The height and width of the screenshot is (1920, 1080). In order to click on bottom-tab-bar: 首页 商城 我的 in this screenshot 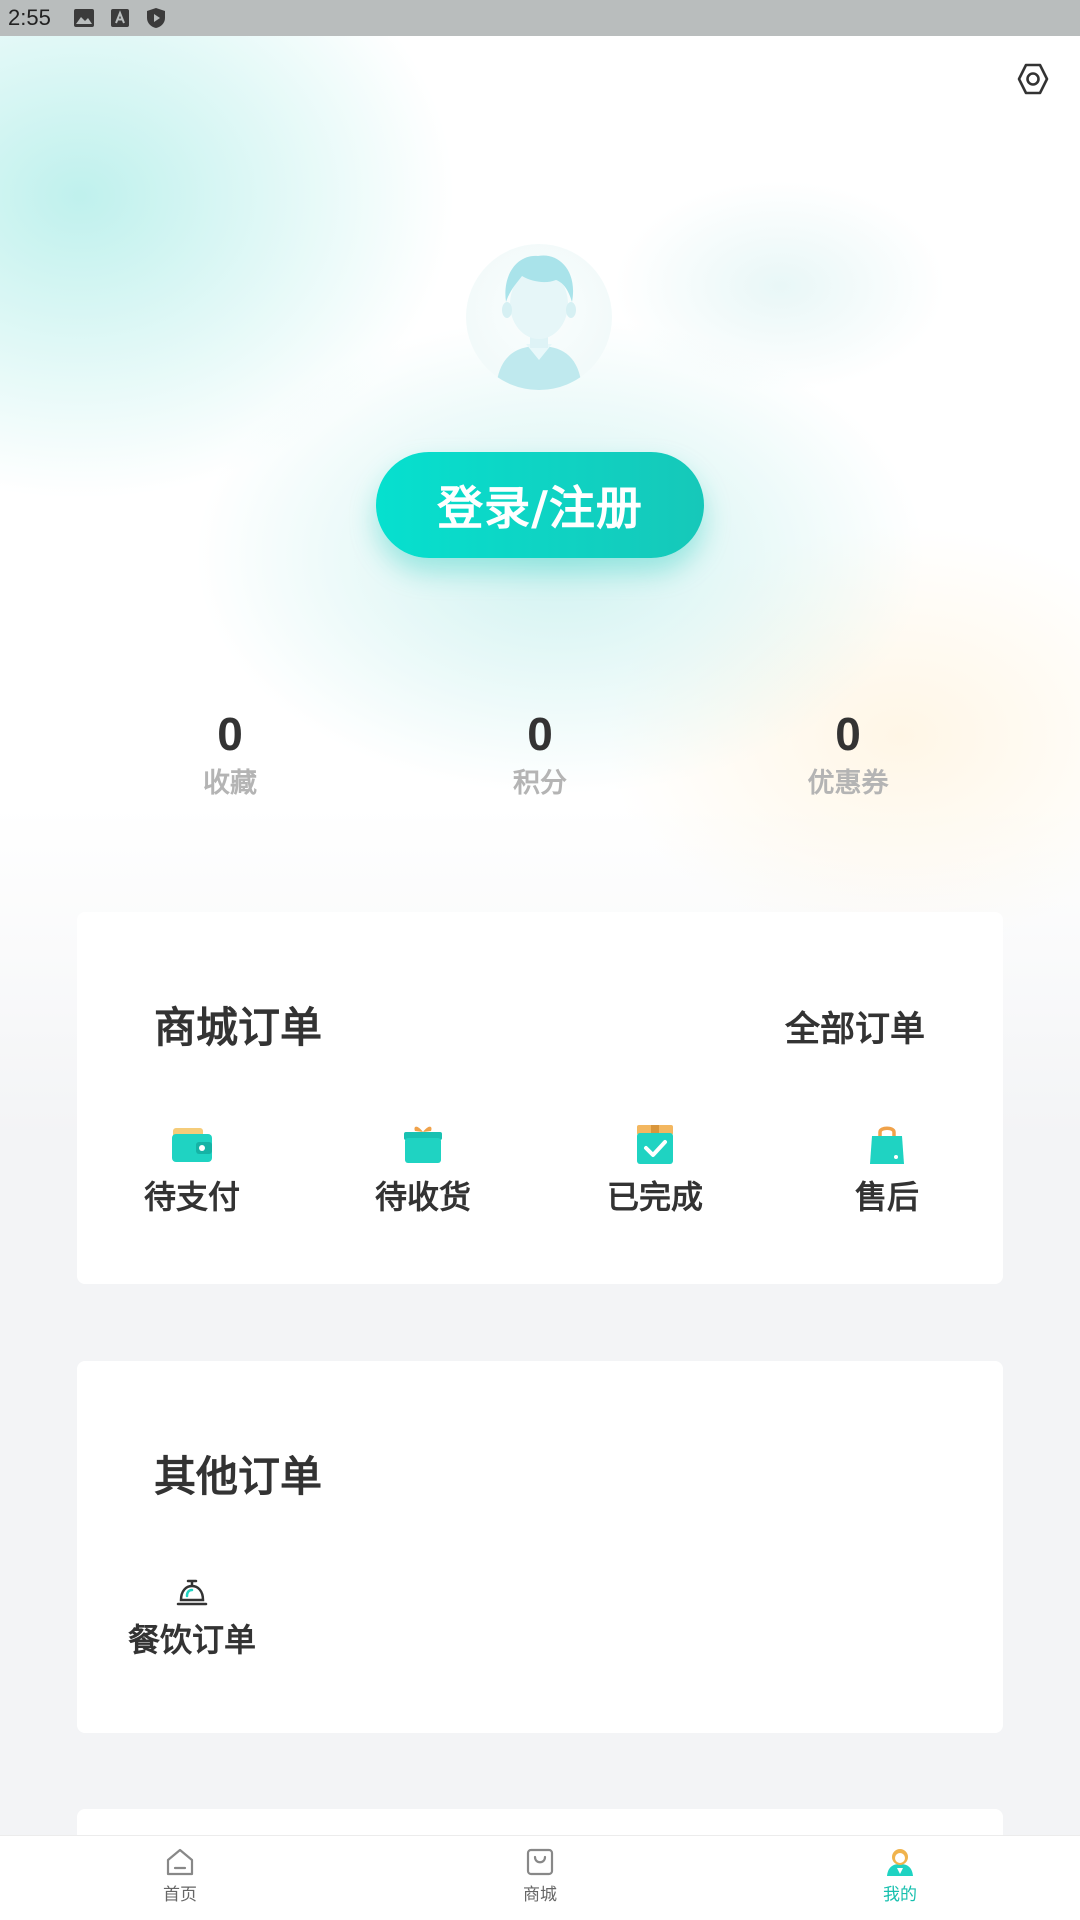, I will do `click(540, 1877)`.